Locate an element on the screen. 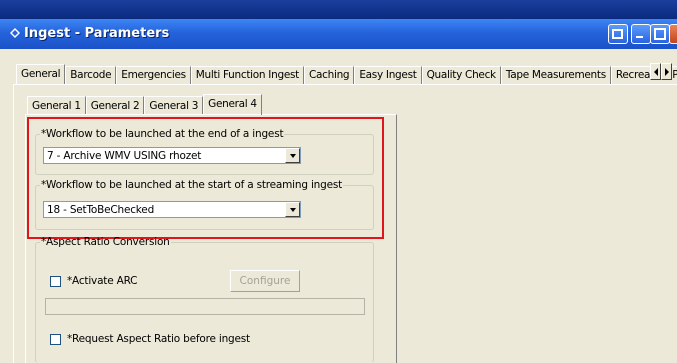  maximize-icon is located at coordinates (660, 34).